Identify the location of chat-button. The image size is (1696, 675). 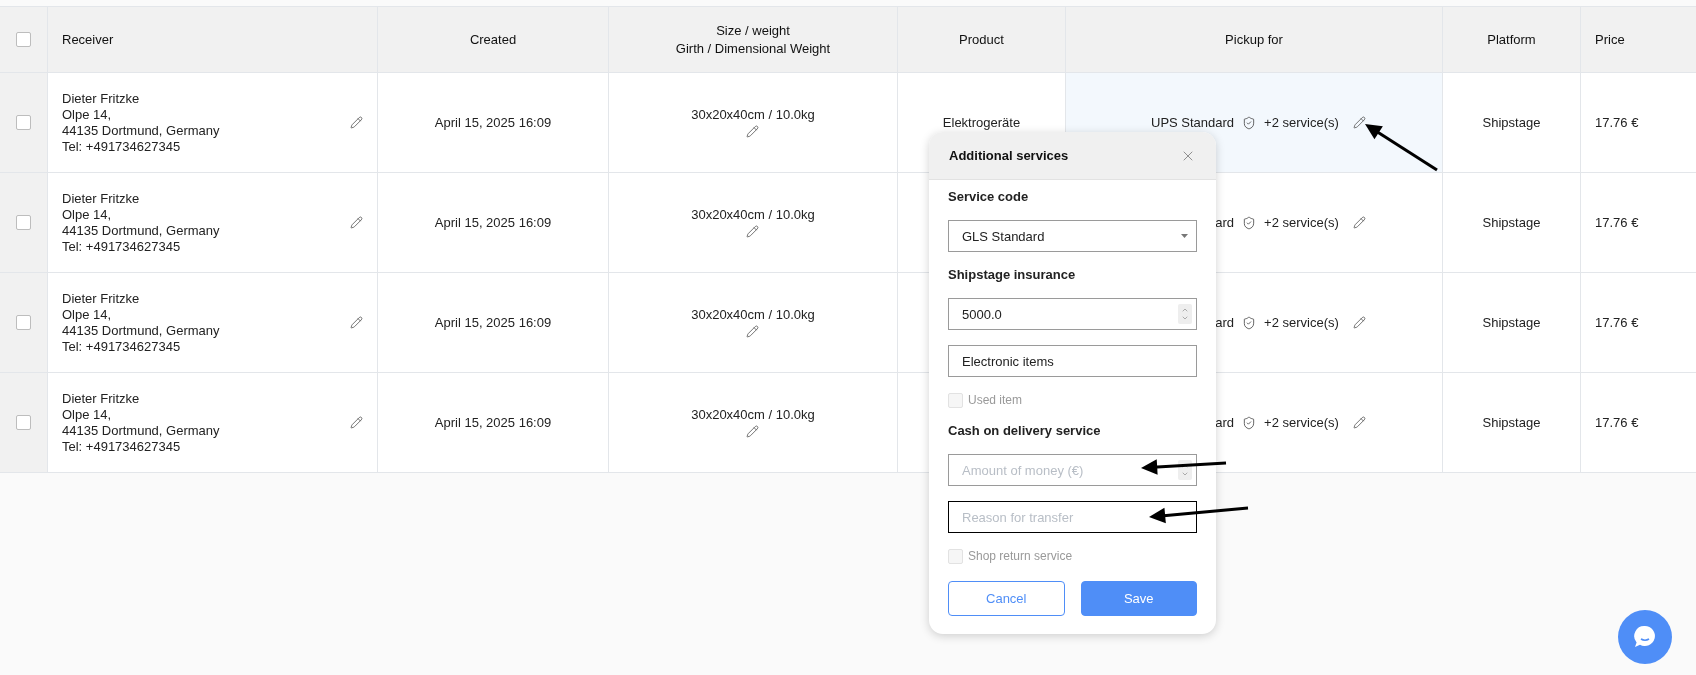
(1645, 637).